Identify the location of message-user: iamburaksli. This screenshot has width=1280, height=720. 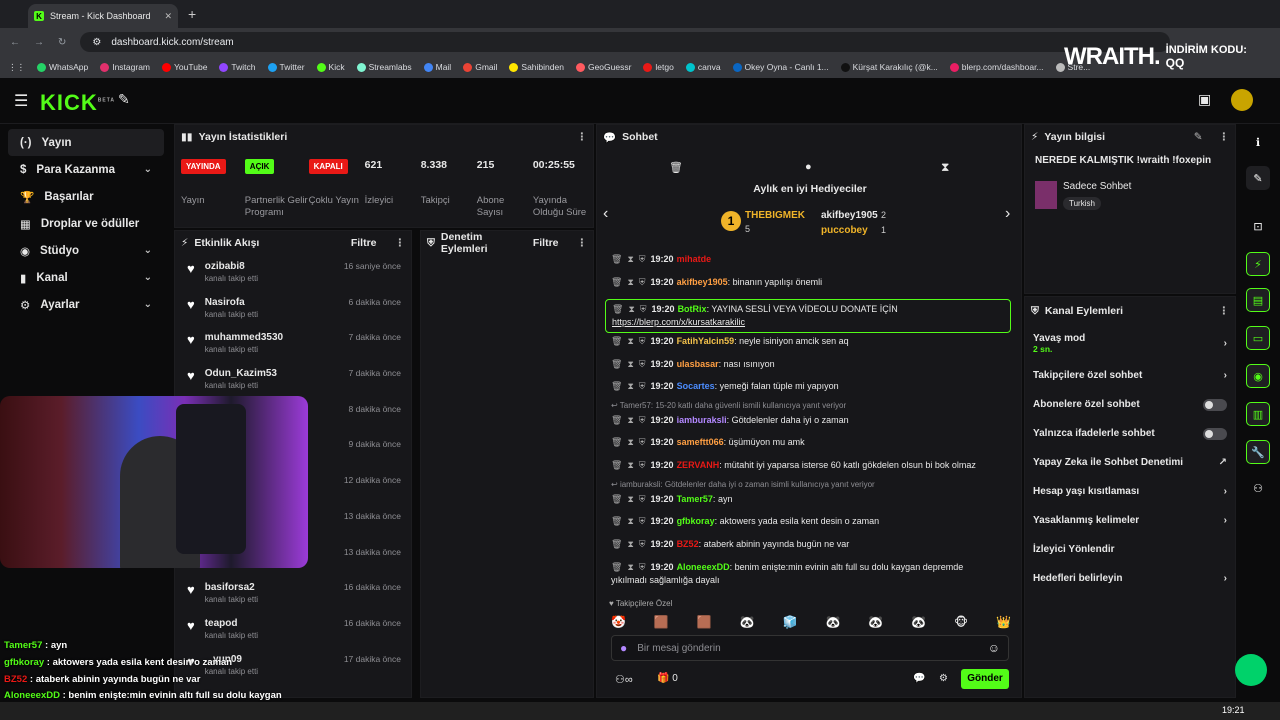
(702, 420).